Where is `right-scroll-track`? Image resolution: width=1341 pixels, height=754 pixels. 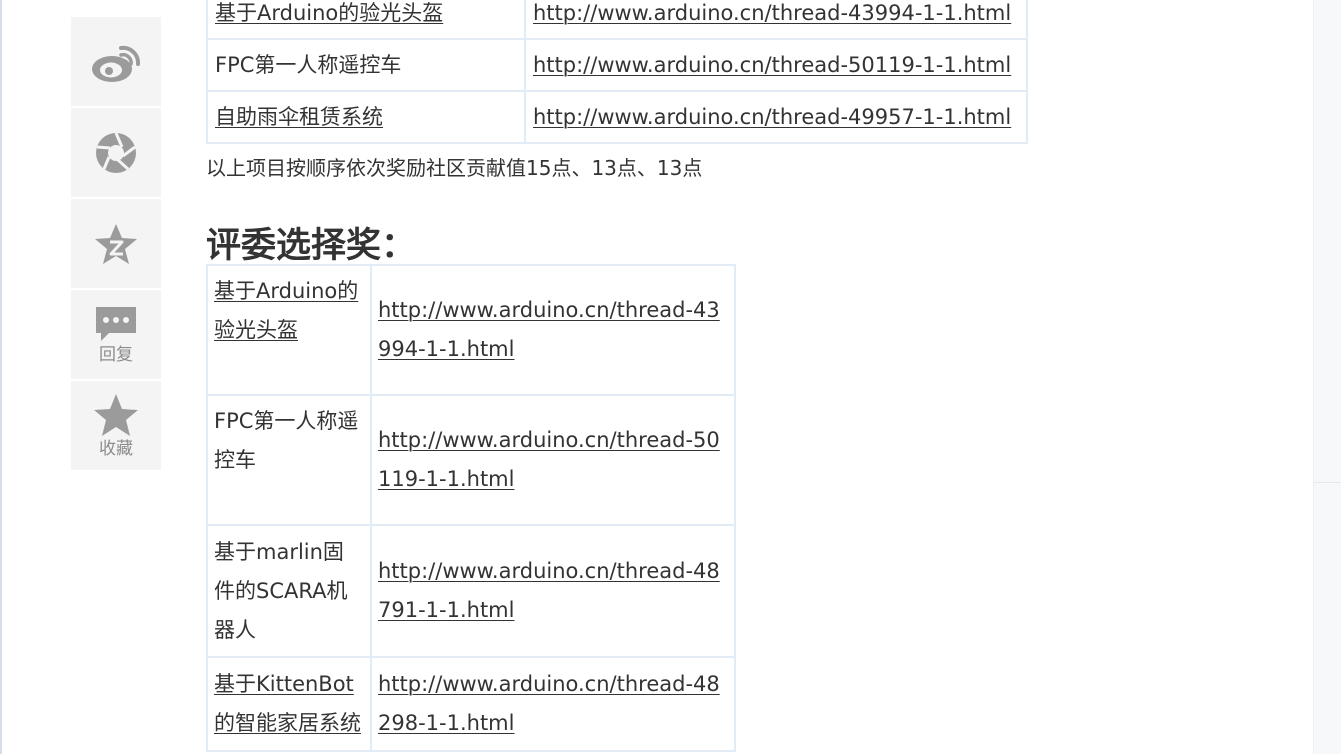 right-scroll-track is located at coordinates (1327, 377).